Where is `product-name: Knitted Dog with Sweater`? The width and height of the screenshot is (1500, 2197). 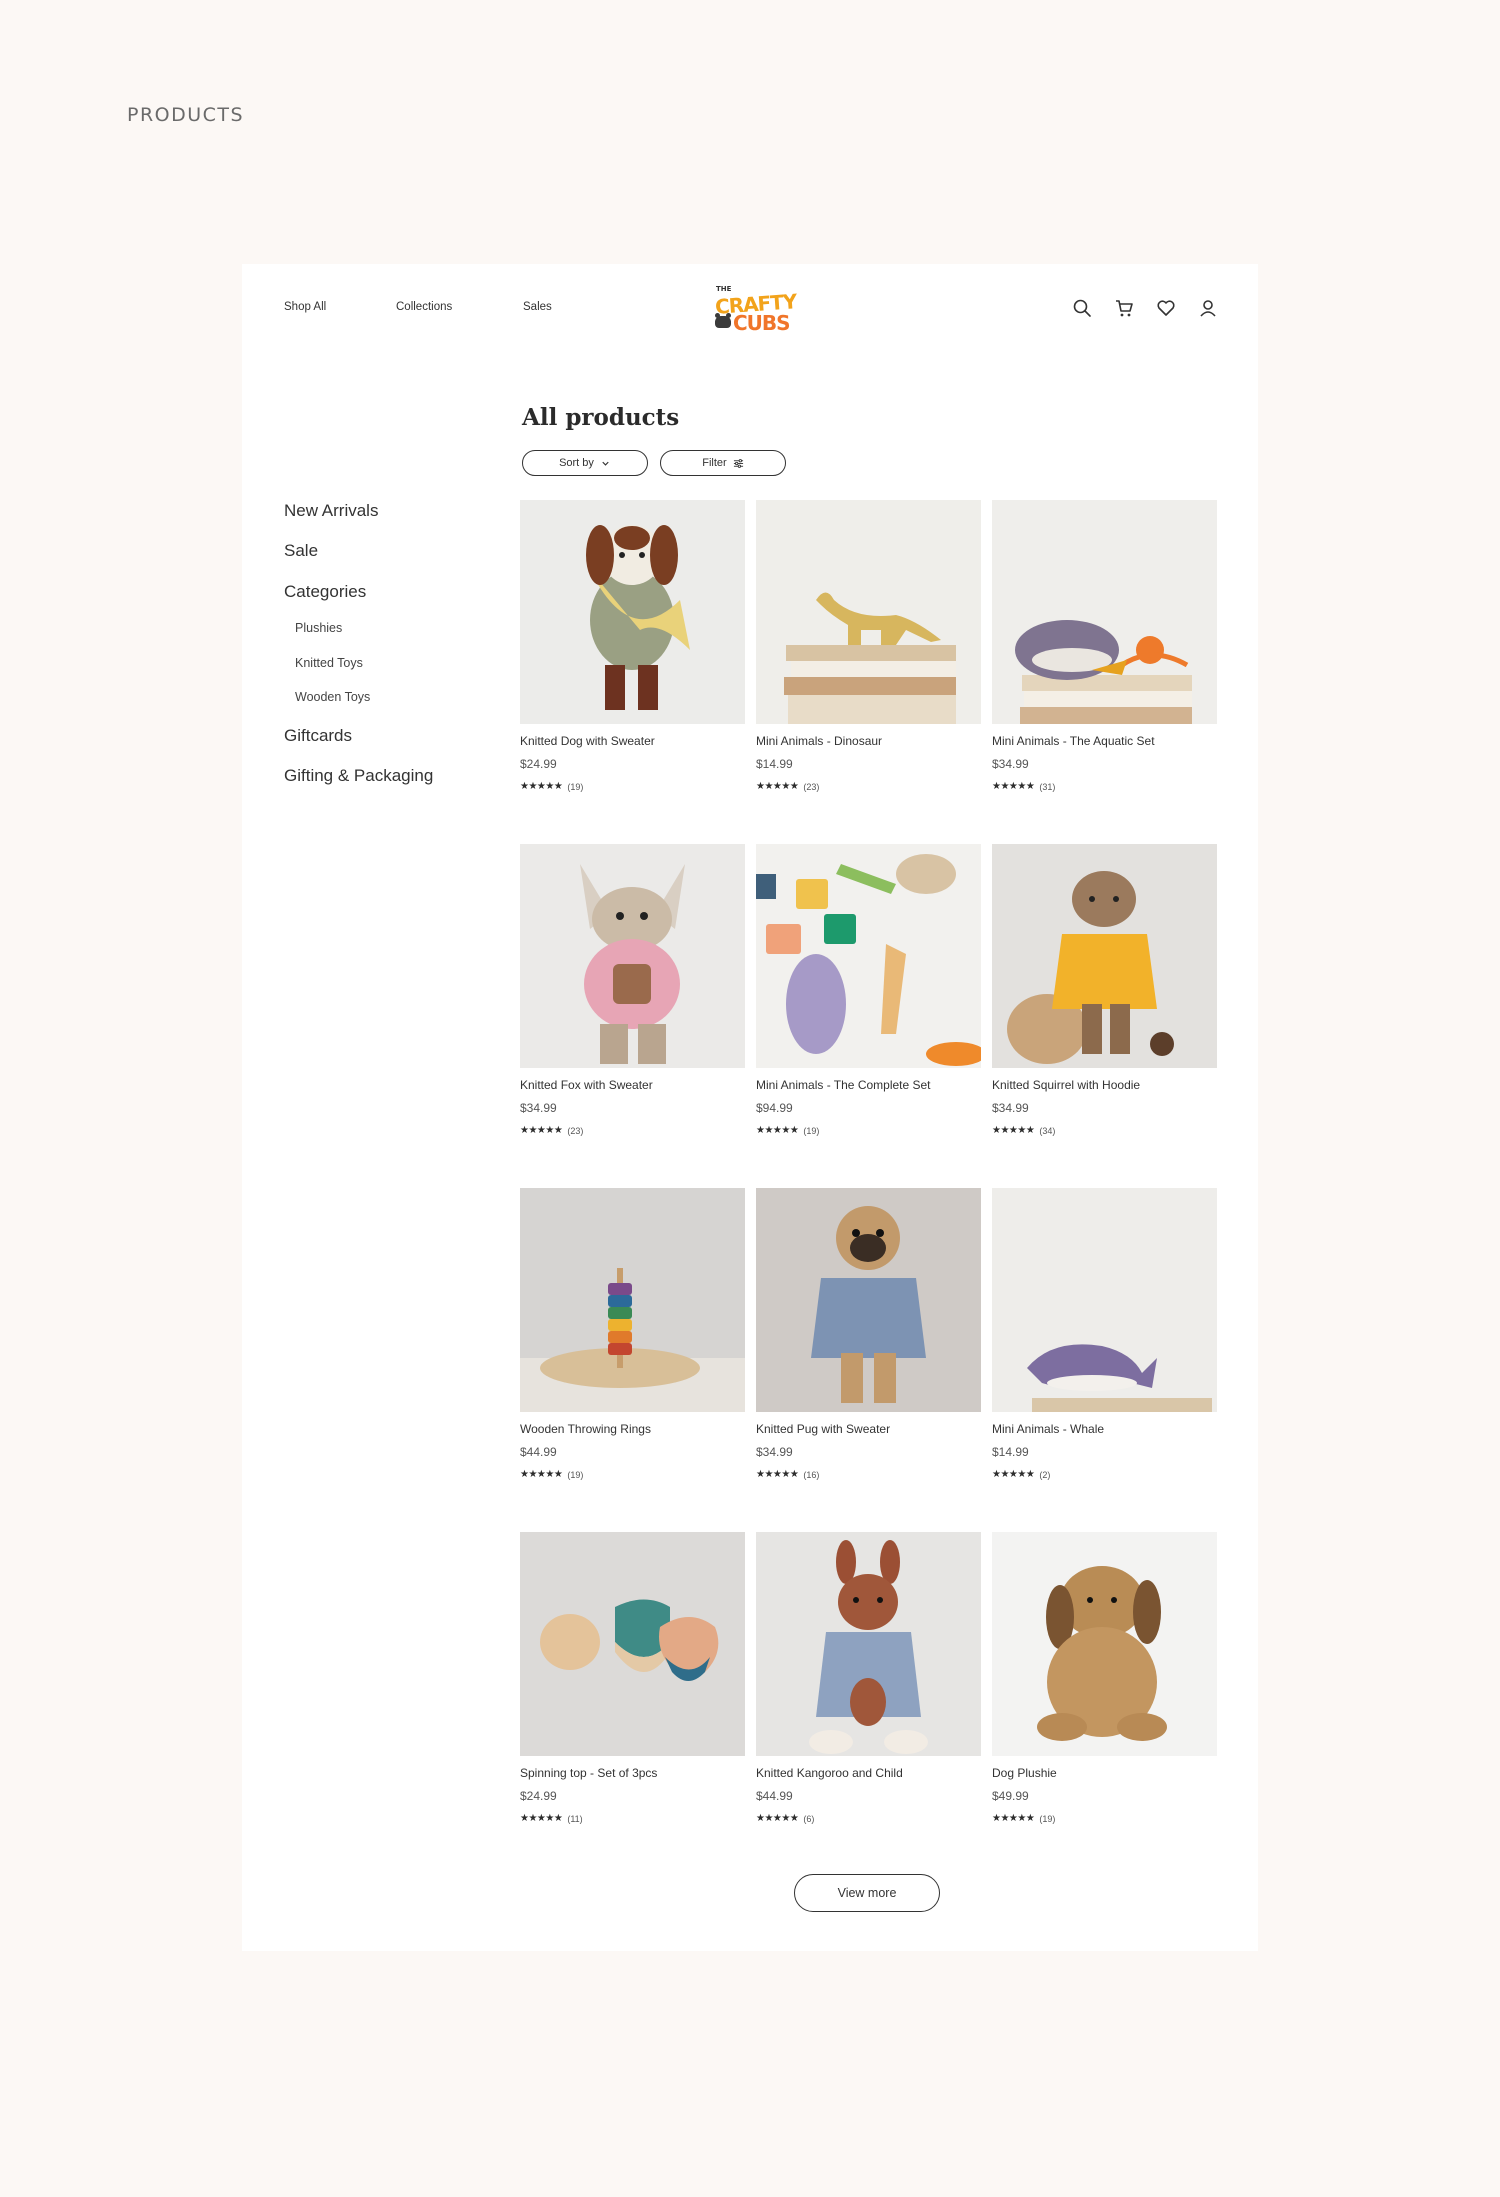
product-name: Knitted Dog with Sweater is located at coordinates (587, 741).